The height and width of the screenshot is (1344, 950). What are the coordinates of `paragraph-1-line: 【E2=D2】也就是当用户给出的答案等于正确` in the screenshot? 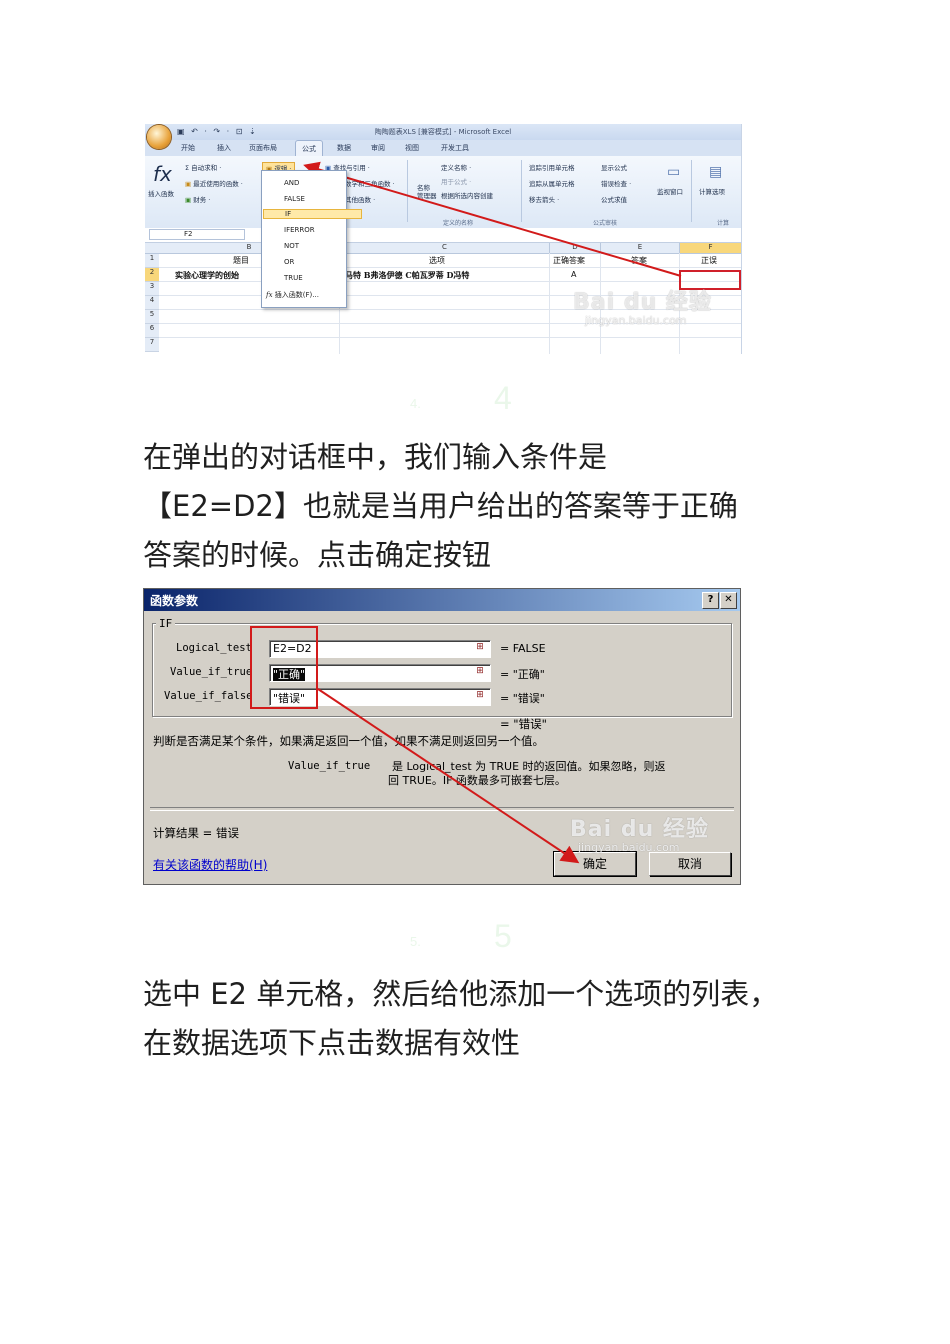 It's located at (440, 506).